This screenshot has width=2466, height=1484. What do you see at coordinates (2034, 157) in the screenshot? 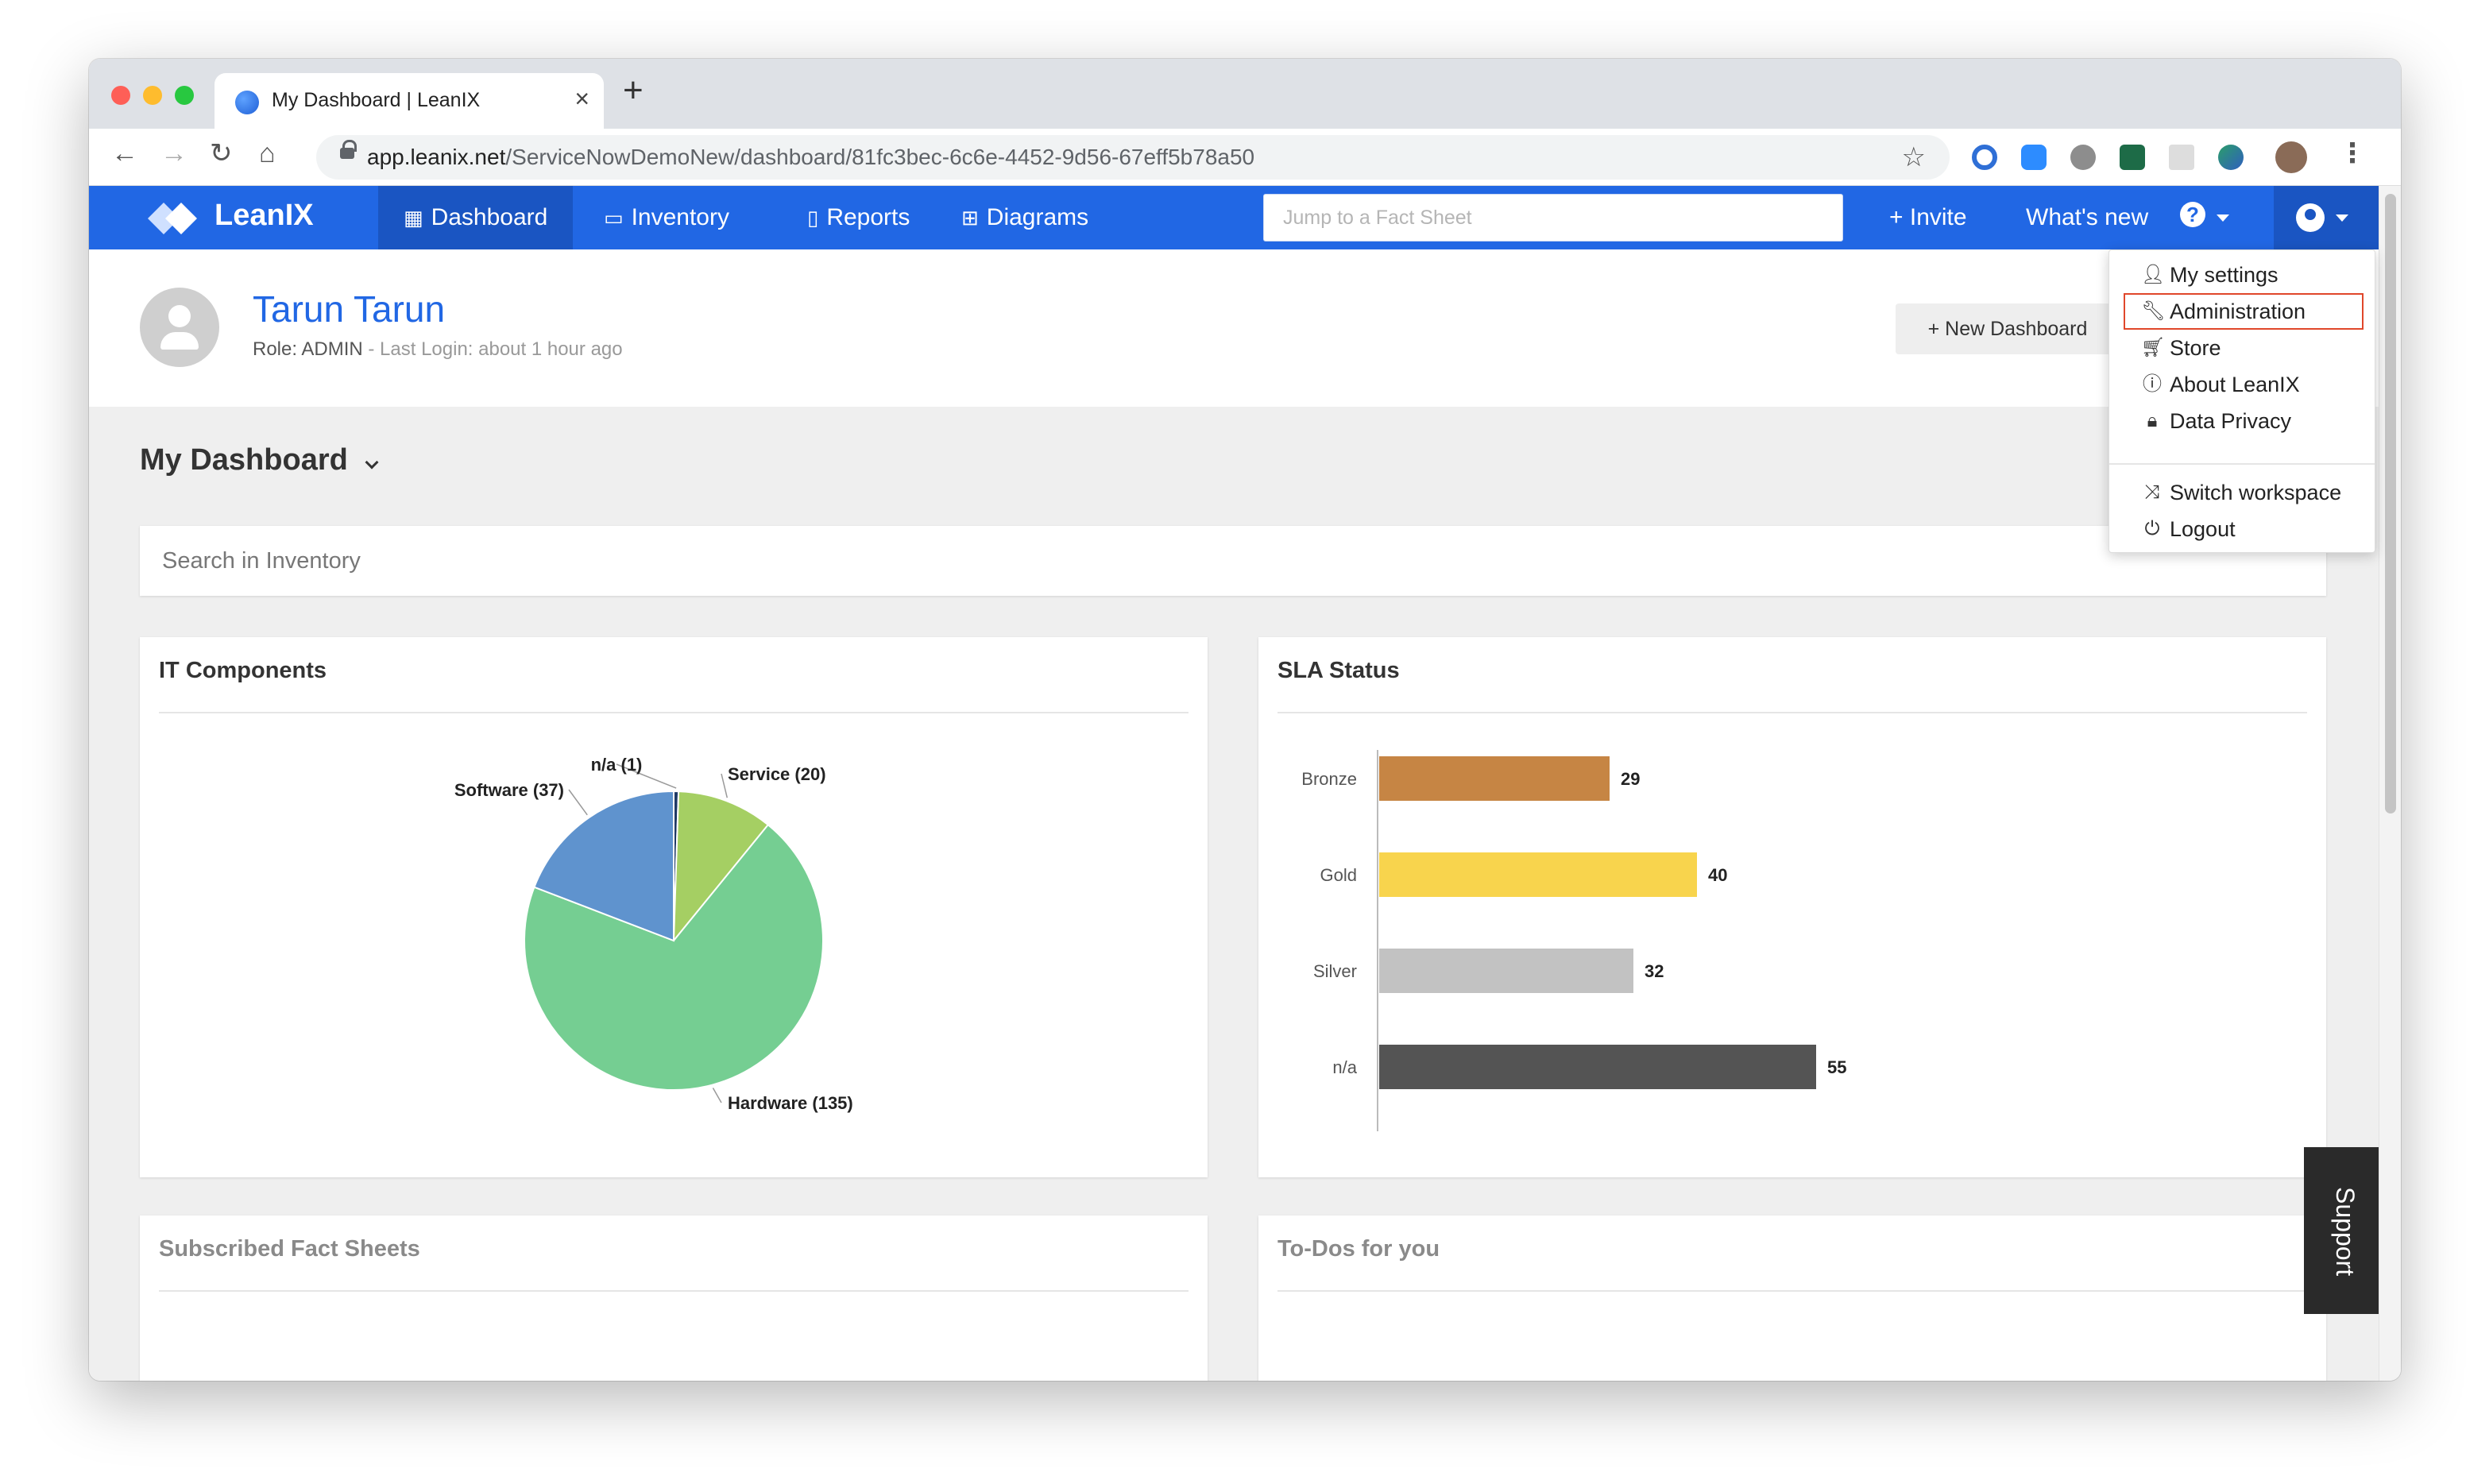
I see `extension-zoom-icon` at bounding box center [2034, 157].